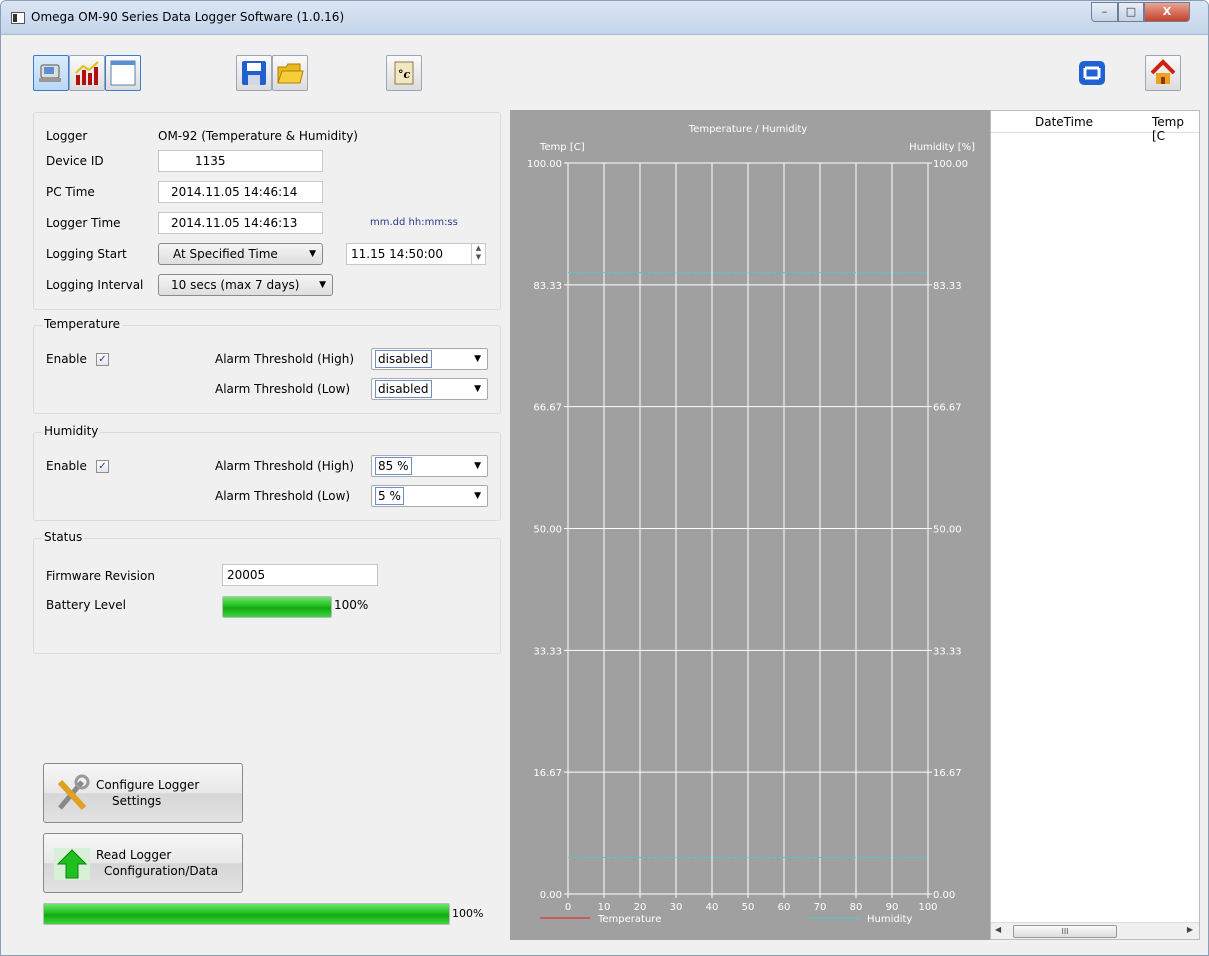  I want to click on configure-button-line1: Configure Logger, so click(148, 785).